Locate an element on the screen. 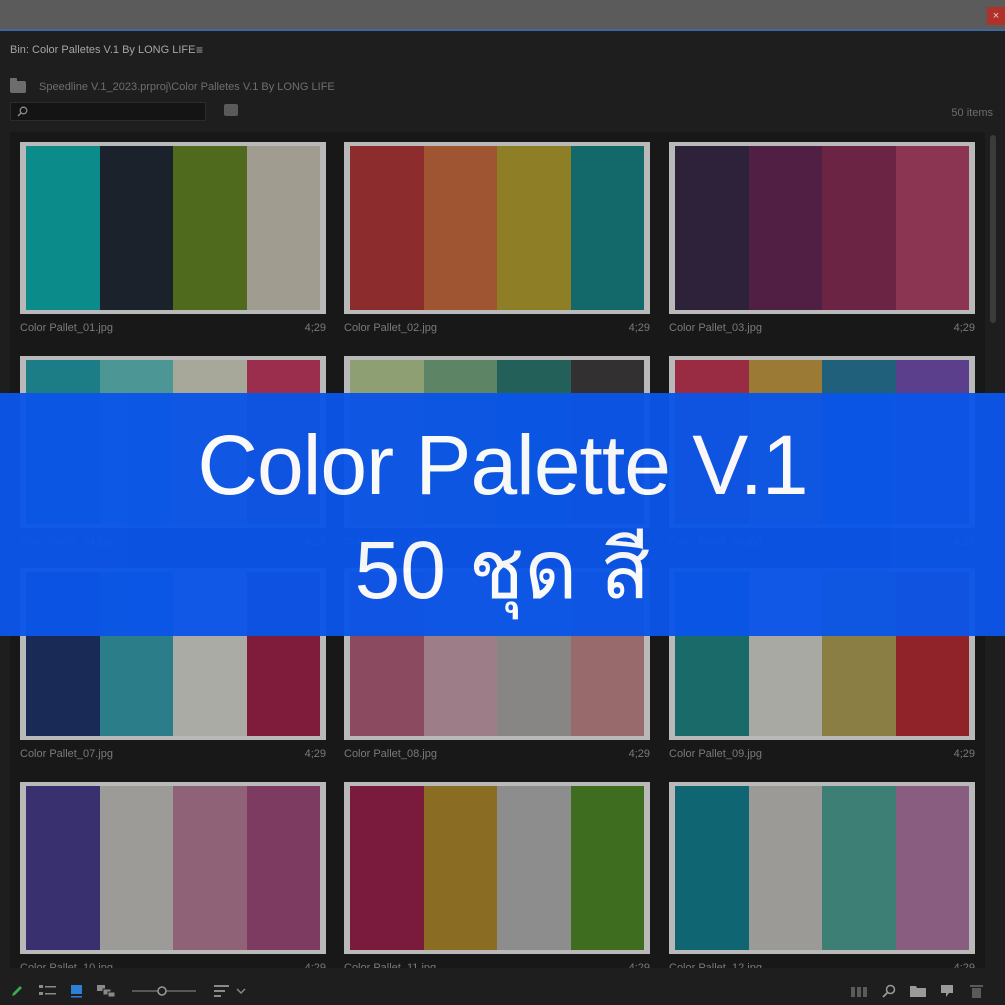 This screenshot has width=1005, height=1005. clip-name: Color Pallet_08.jpg is located at coordinates (390, 754).